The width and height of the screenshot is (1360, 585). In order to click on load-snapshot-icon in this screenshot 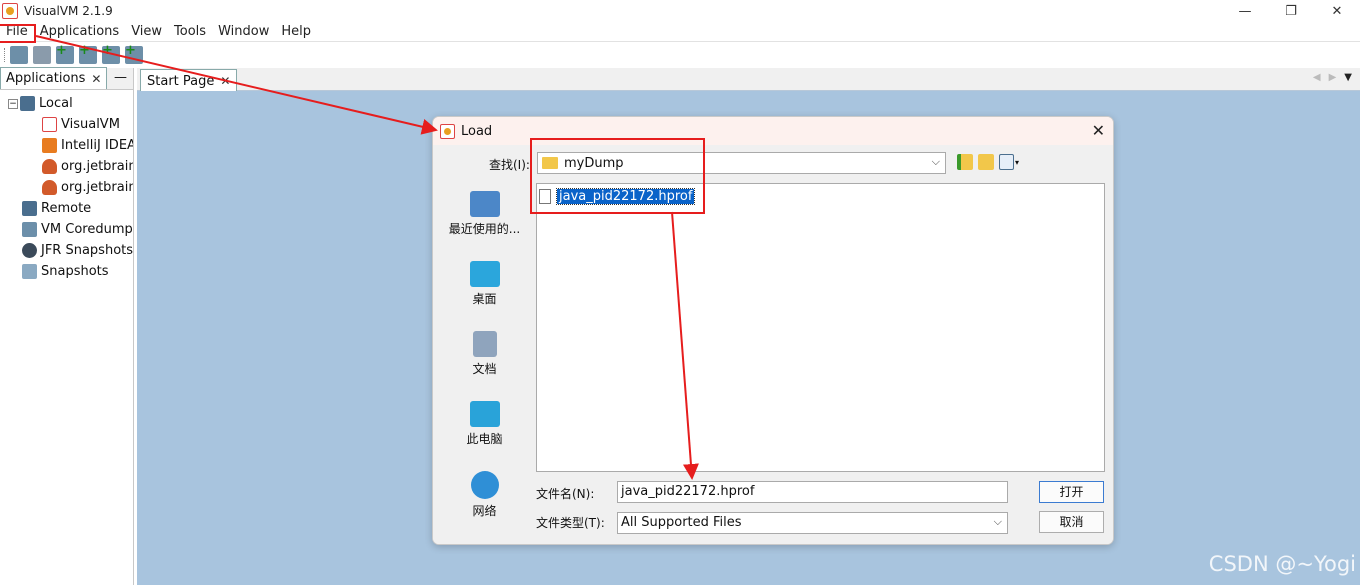, I will do `click(19, 55)`.